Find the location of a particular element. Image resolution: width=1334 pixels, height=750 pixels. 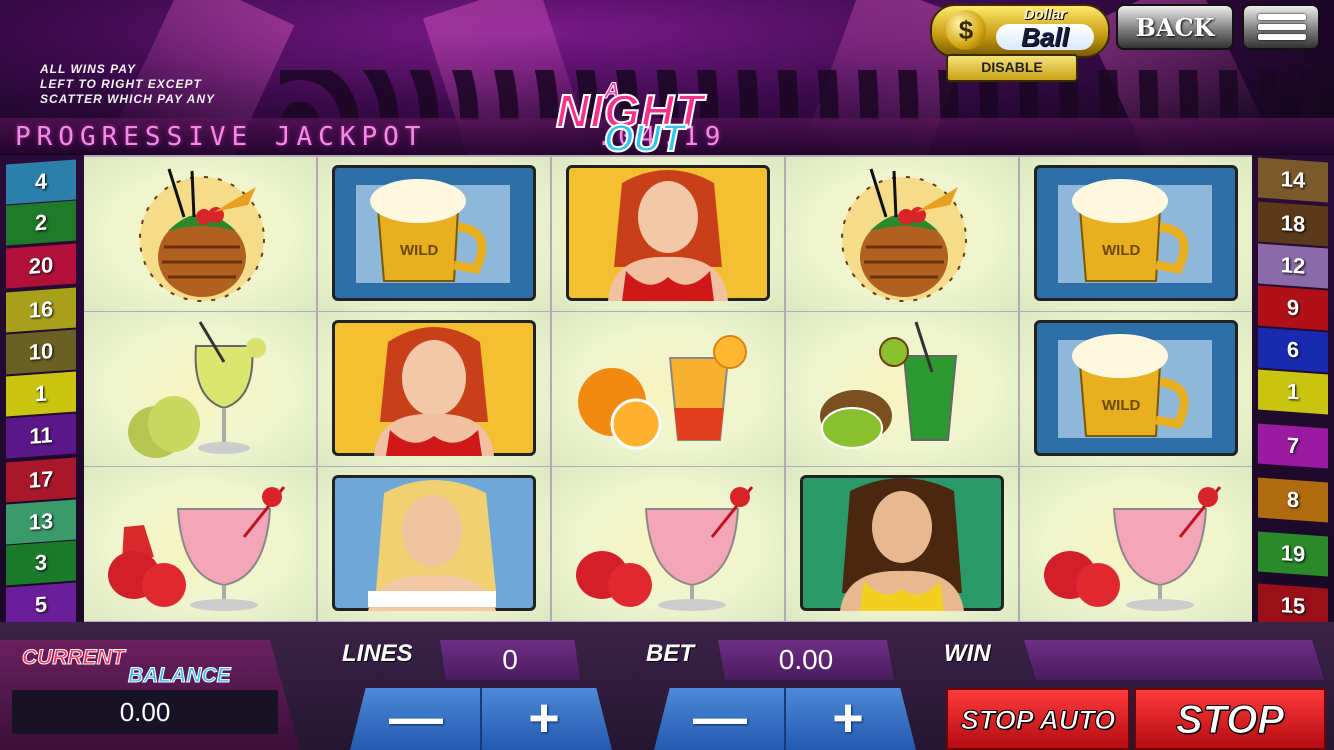

balance-value: 0.00 is located at coordinates (145, 712).